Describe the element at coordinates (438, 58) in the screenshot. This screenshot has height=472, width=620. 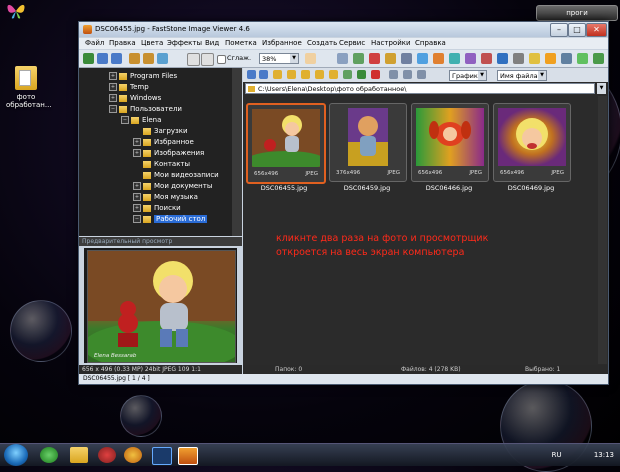
I see `slideshow-icon` at that location.